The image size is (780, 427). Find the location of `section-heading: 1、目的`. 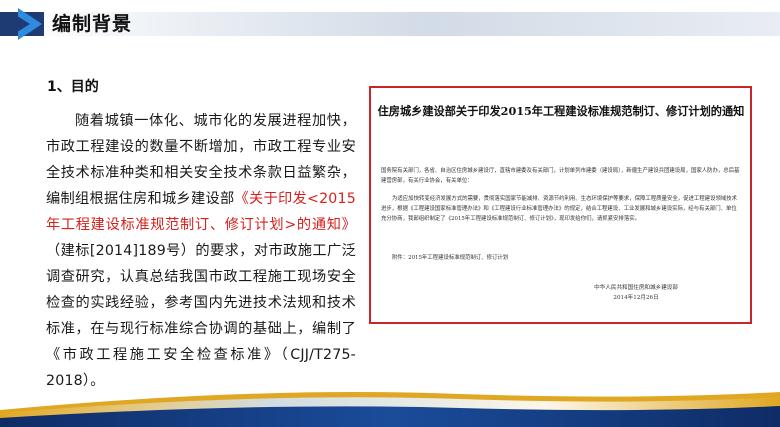

section-heading: 1、目的 is located at coordinates (73, 87).